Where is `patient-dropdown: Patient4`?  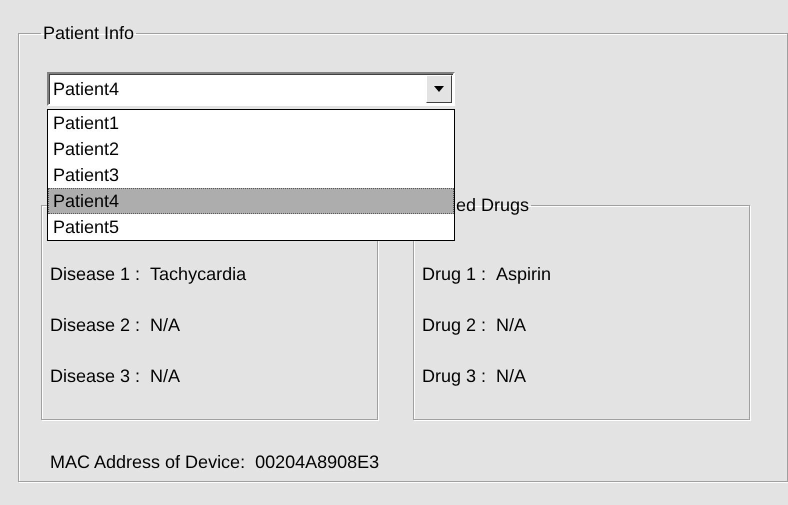 patient-dropdown: Patient4 is located at coordinates (251, 89).